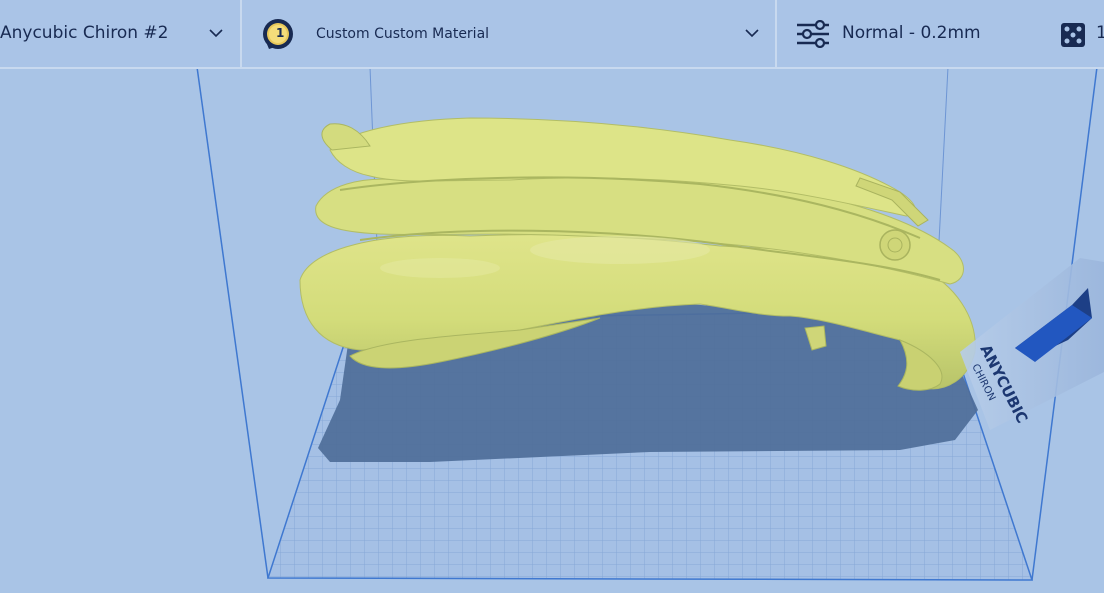  I want to click on material-name: Custom Custom Material, so click(403, 34).